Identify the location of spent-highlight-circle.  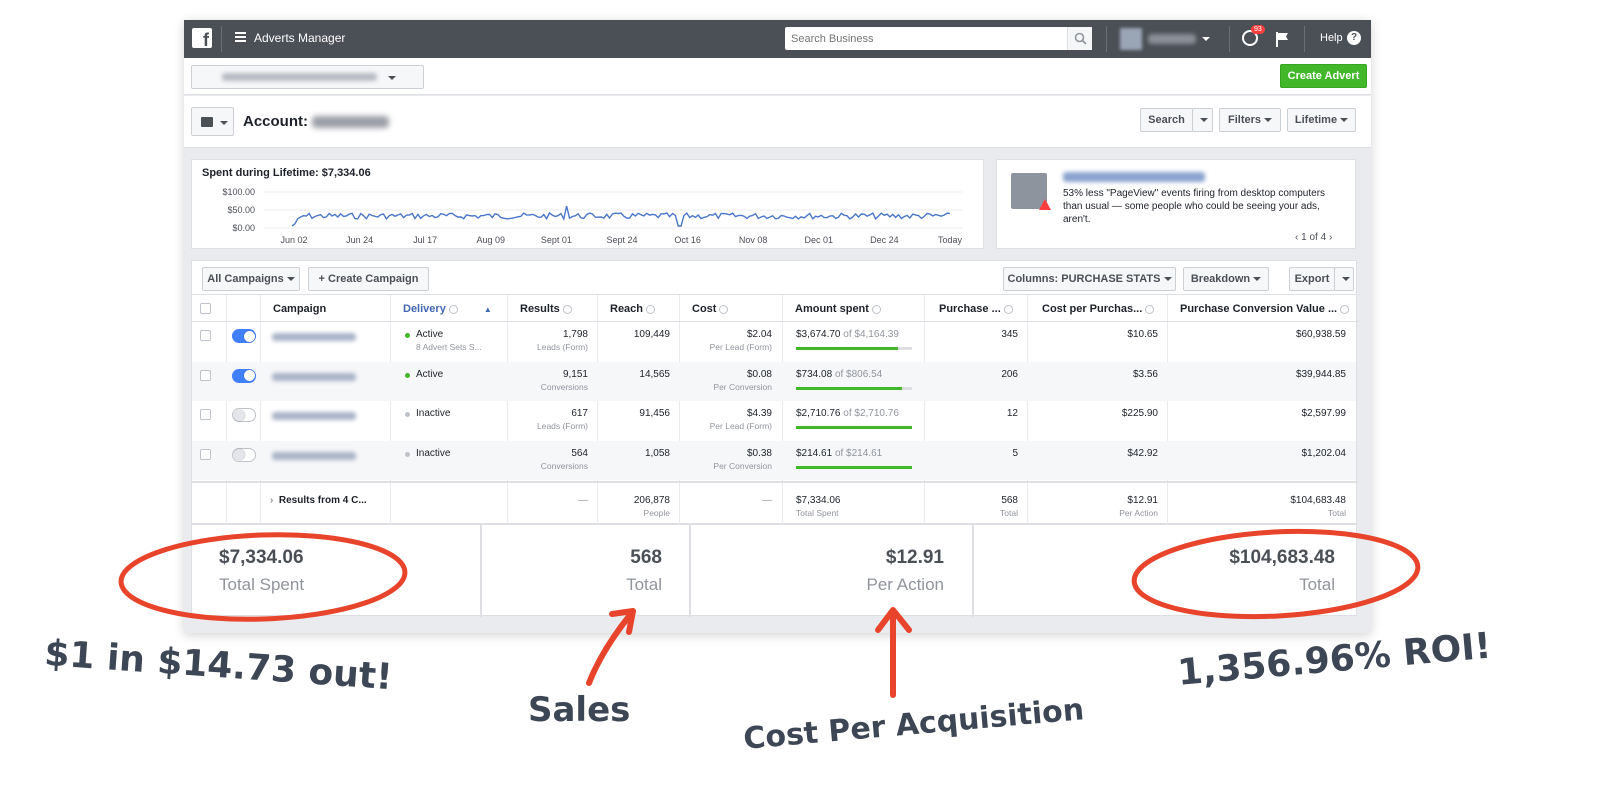
(263, 577).